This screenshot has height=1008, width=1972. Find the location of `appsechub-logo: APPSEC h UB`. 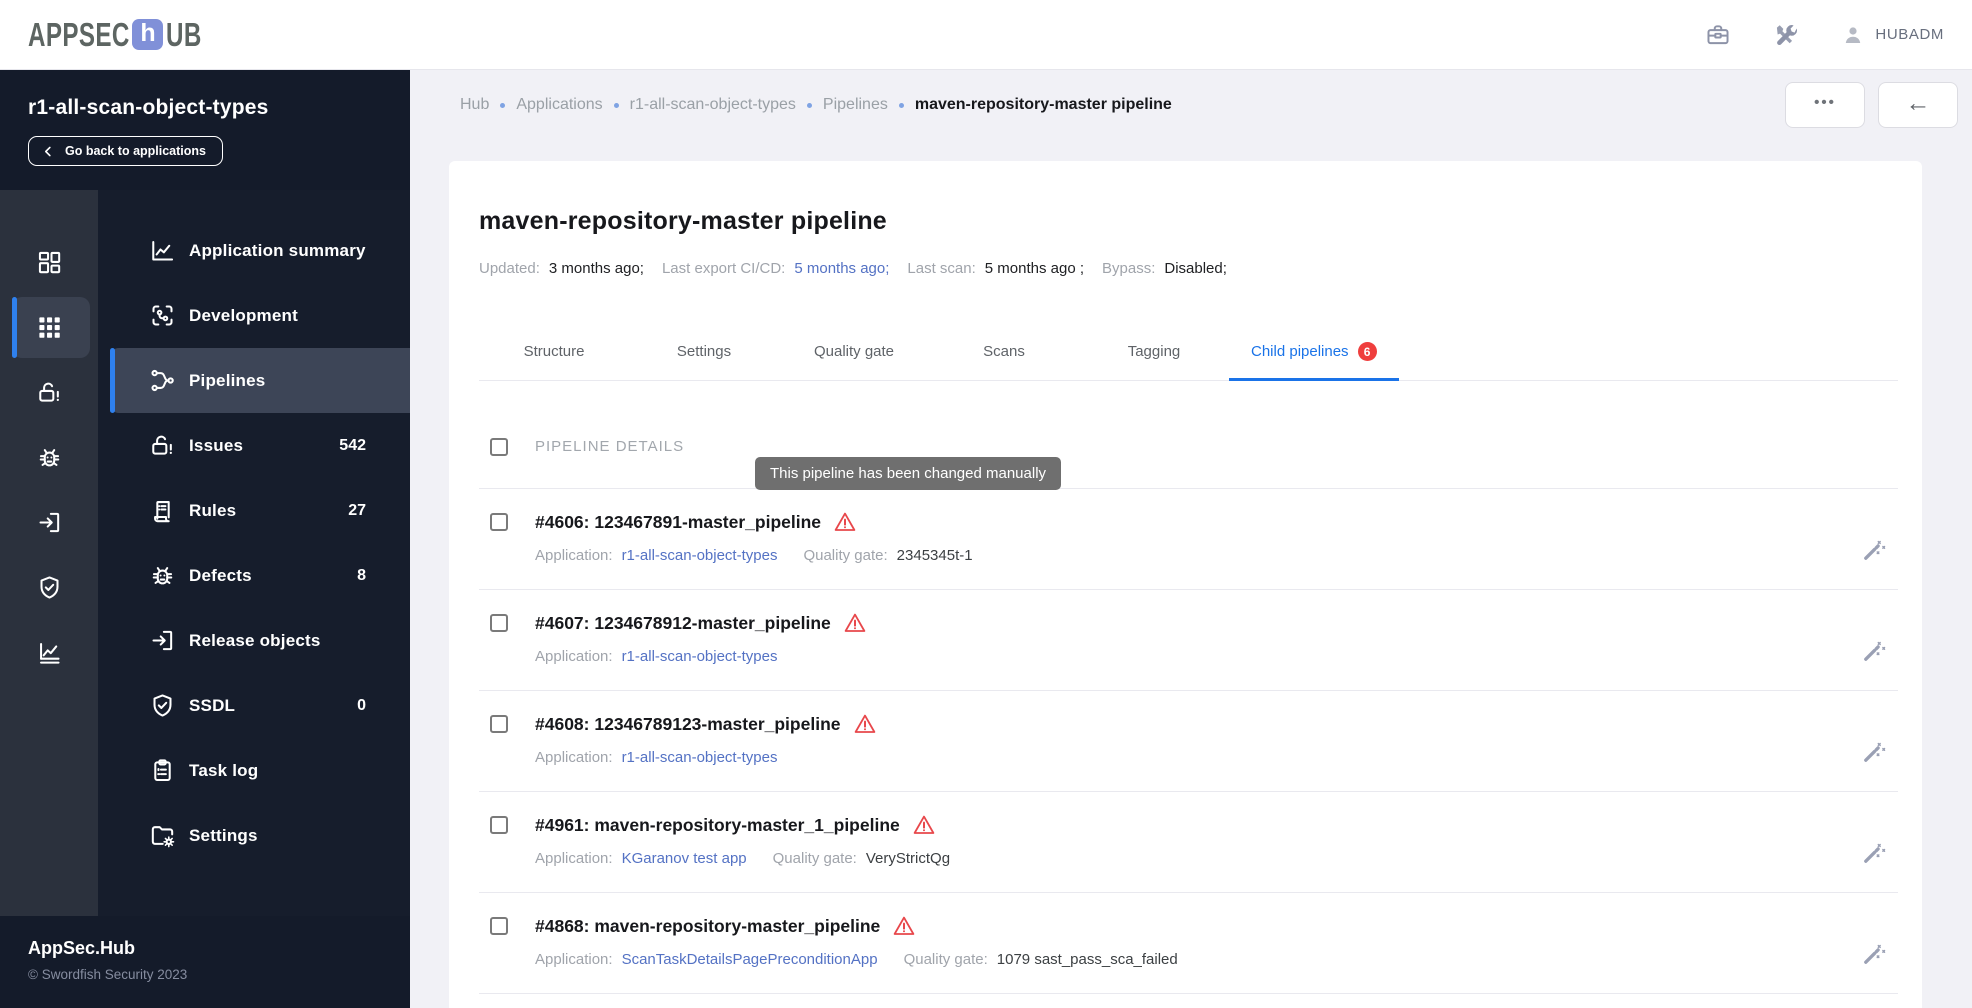

appsechub-logo: APPSEC h UB is located at coordinates (120, 34).